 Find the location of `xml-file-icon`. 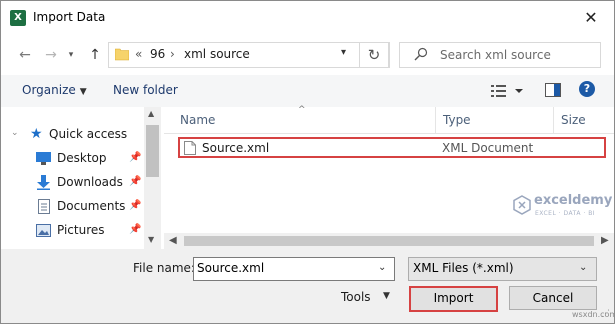

xml-file-icon is located at coordinates (190, 148).